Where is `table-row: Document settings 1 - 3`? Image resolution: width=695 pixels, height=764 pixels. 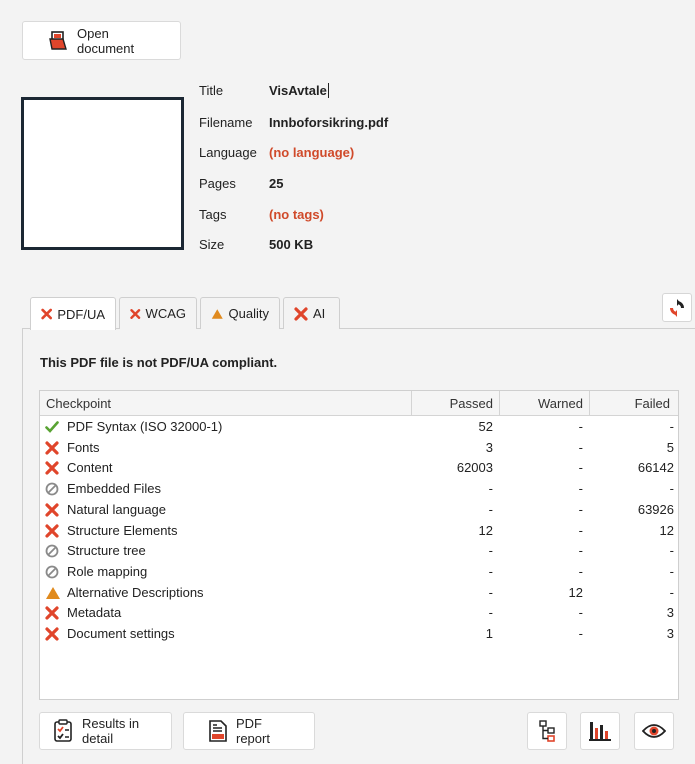 table-row: Document settings 1 - 3 is located at coordinates (359, 634).